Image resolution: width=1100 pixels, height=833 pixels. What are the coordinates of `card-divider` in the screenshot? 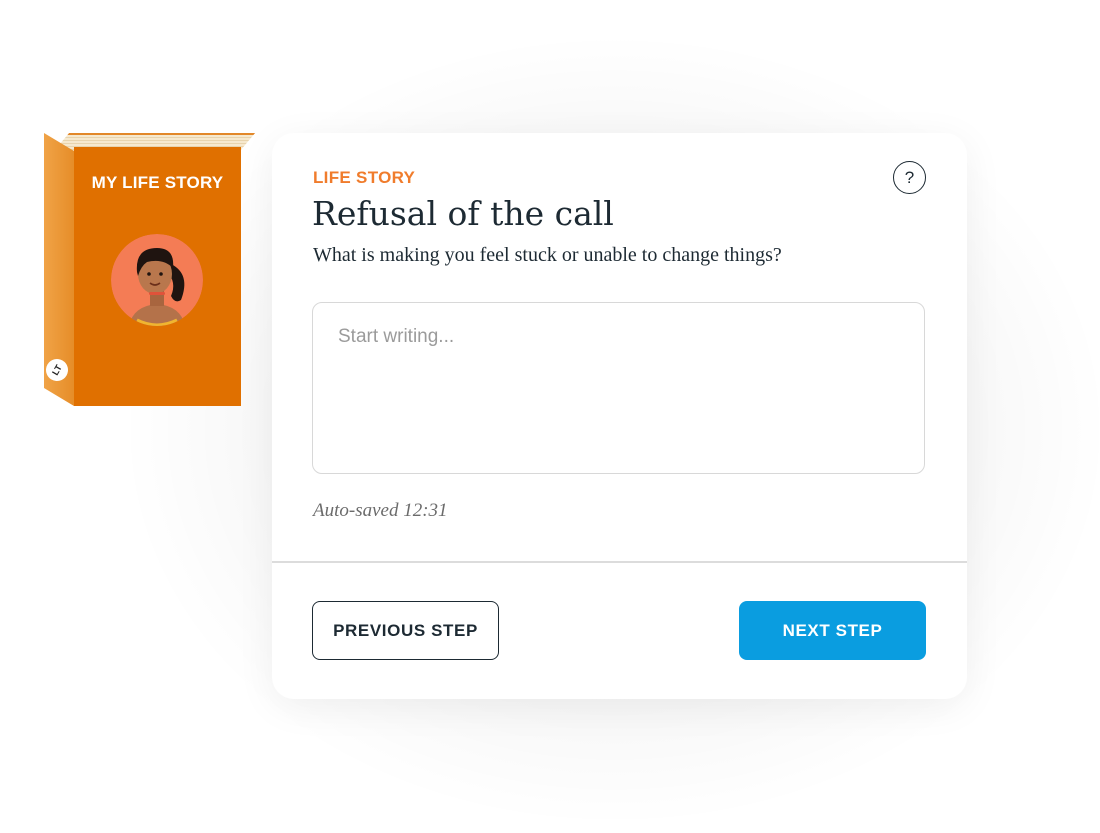 It's located at (619, 562).